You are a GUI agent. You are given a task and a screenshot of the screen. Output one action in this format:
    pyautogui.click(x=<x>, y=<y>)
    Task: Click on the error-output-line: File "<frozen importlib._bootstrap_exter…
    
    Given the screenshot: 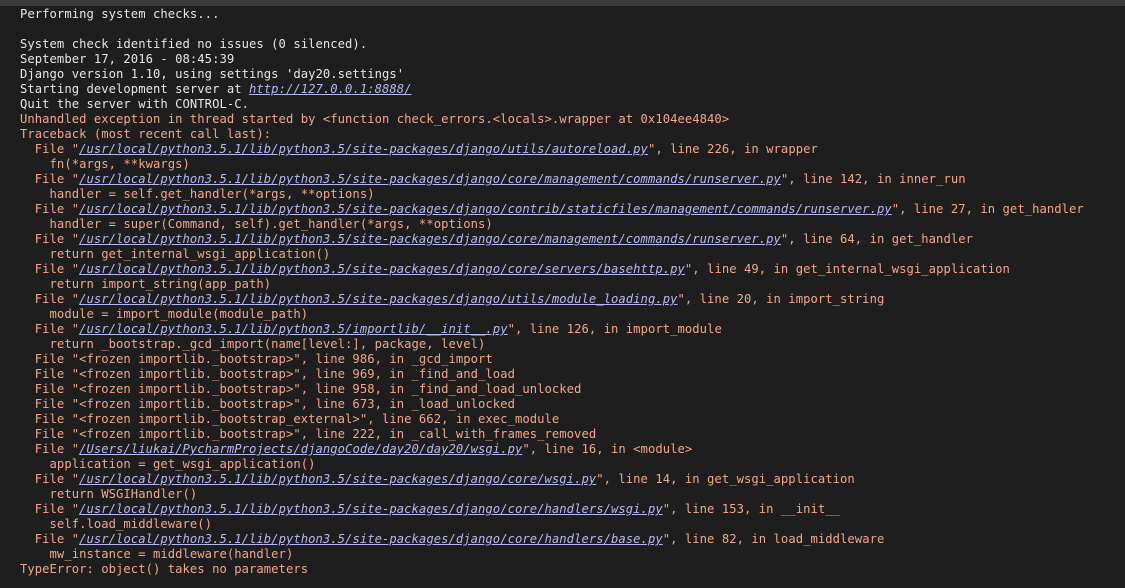 What is the action you would take?
    pyautogui.click(x=552, y=419)
    